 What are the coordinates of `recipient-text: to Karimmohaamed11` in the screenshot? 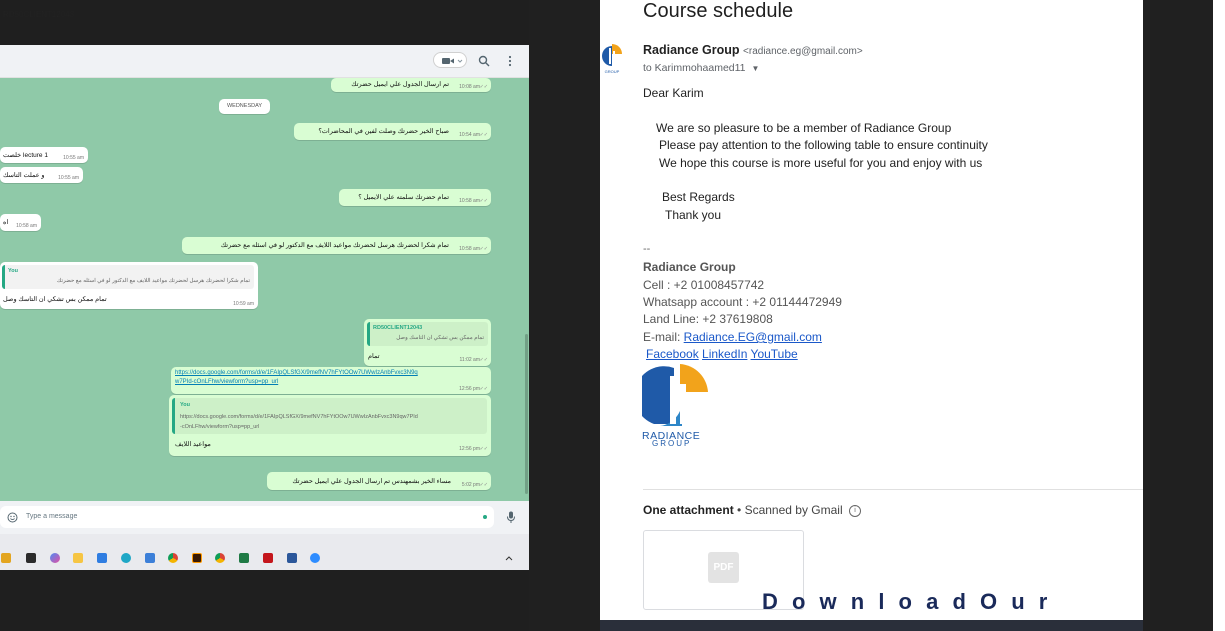 It's located at (694, 68).